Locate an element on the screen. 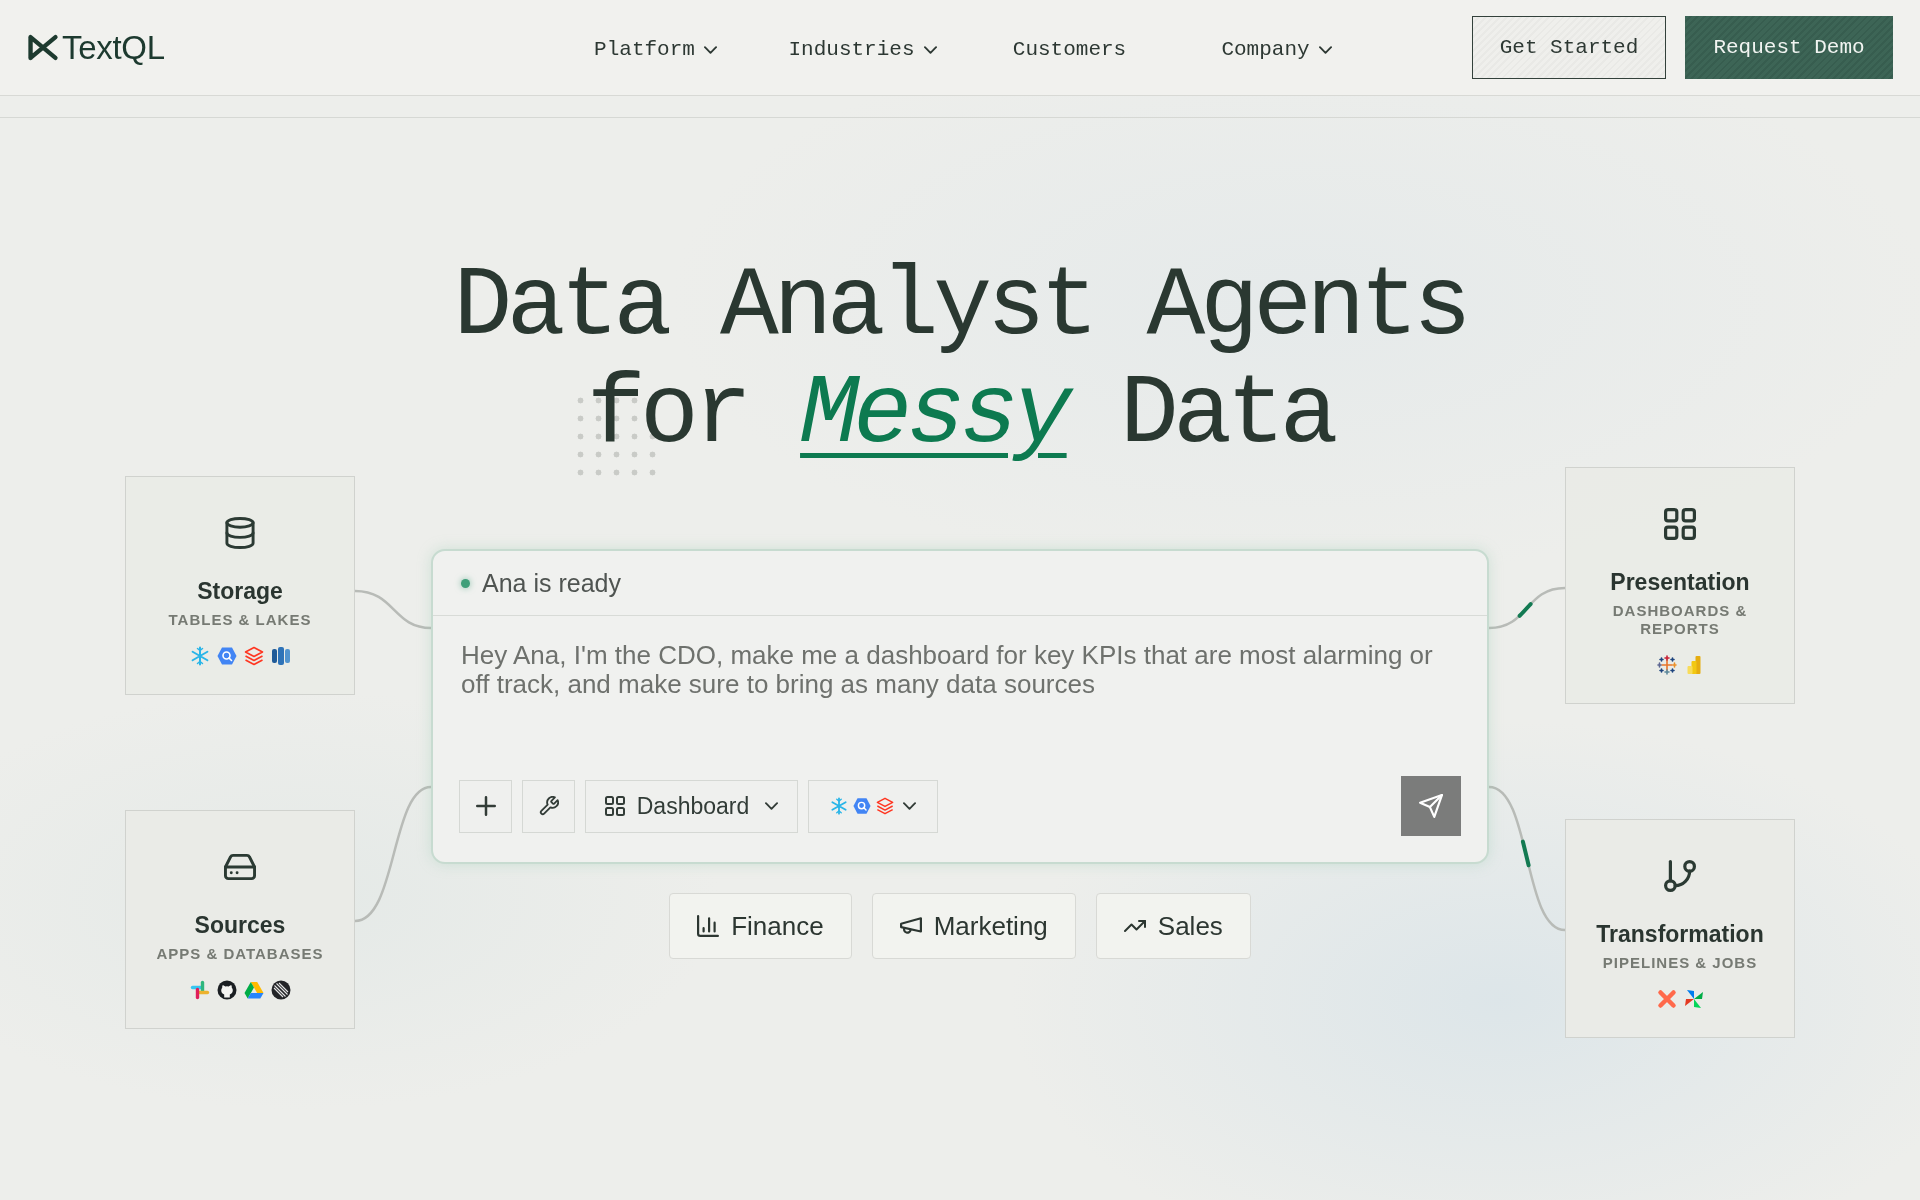  start-button: Get Started is located at coordinates (1569, 47).